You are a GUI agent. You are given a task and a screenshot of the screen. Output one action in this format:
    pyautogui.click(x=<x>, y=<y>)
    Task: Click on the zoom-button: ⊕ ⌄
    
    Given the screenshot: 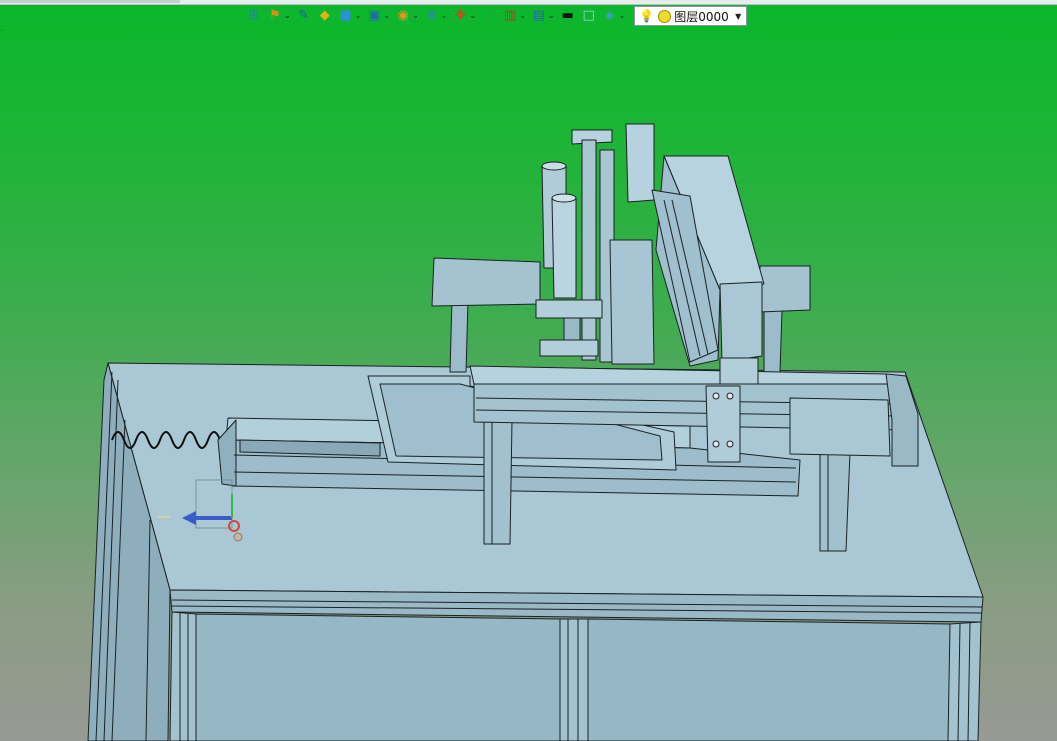 What is the action you would take?
    pyautogui.click(x=436, y=16)
    